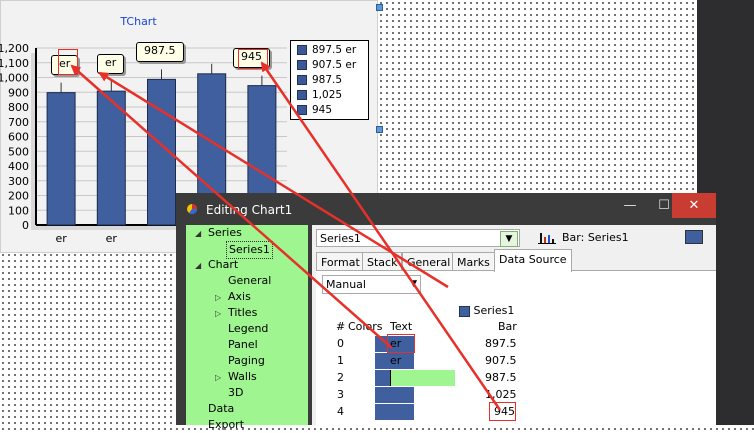  What do you see at coordinates (533, 260) in the screenshot?
I see `tab-data-source: Data Source` at bounding box center [533, 260].